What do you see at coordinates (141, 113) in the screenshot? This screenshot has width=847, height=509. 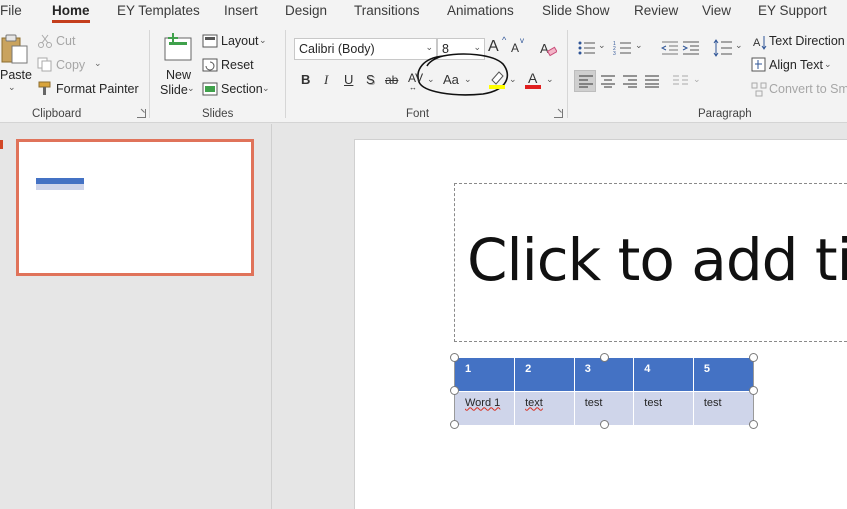 I see `clipboard-dialog-launcher-icon` at bounding box center [141, 113].